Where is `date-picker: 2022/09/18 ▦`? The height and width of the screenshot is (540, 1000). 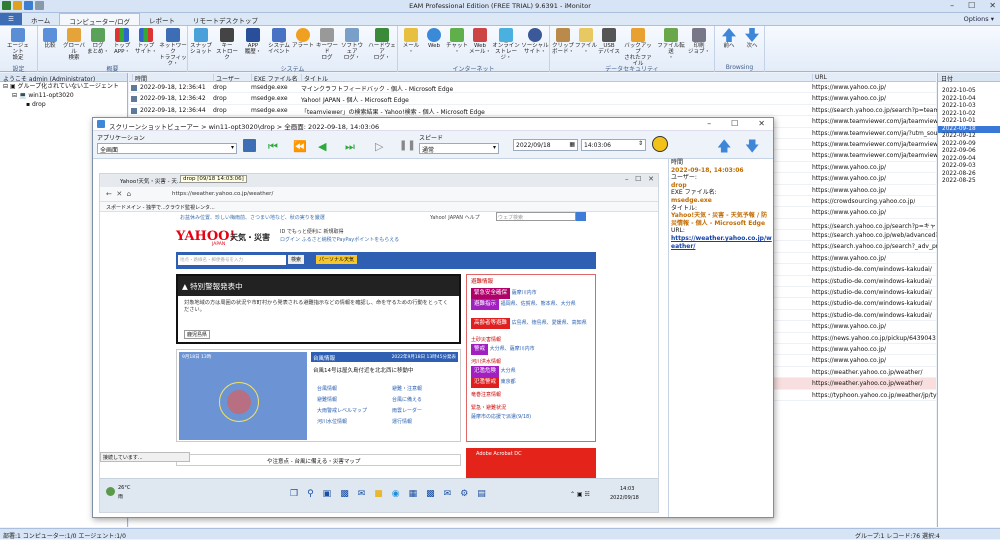
date-picker: 2022/09/18 ▦ is located at coordinates (545, 145).